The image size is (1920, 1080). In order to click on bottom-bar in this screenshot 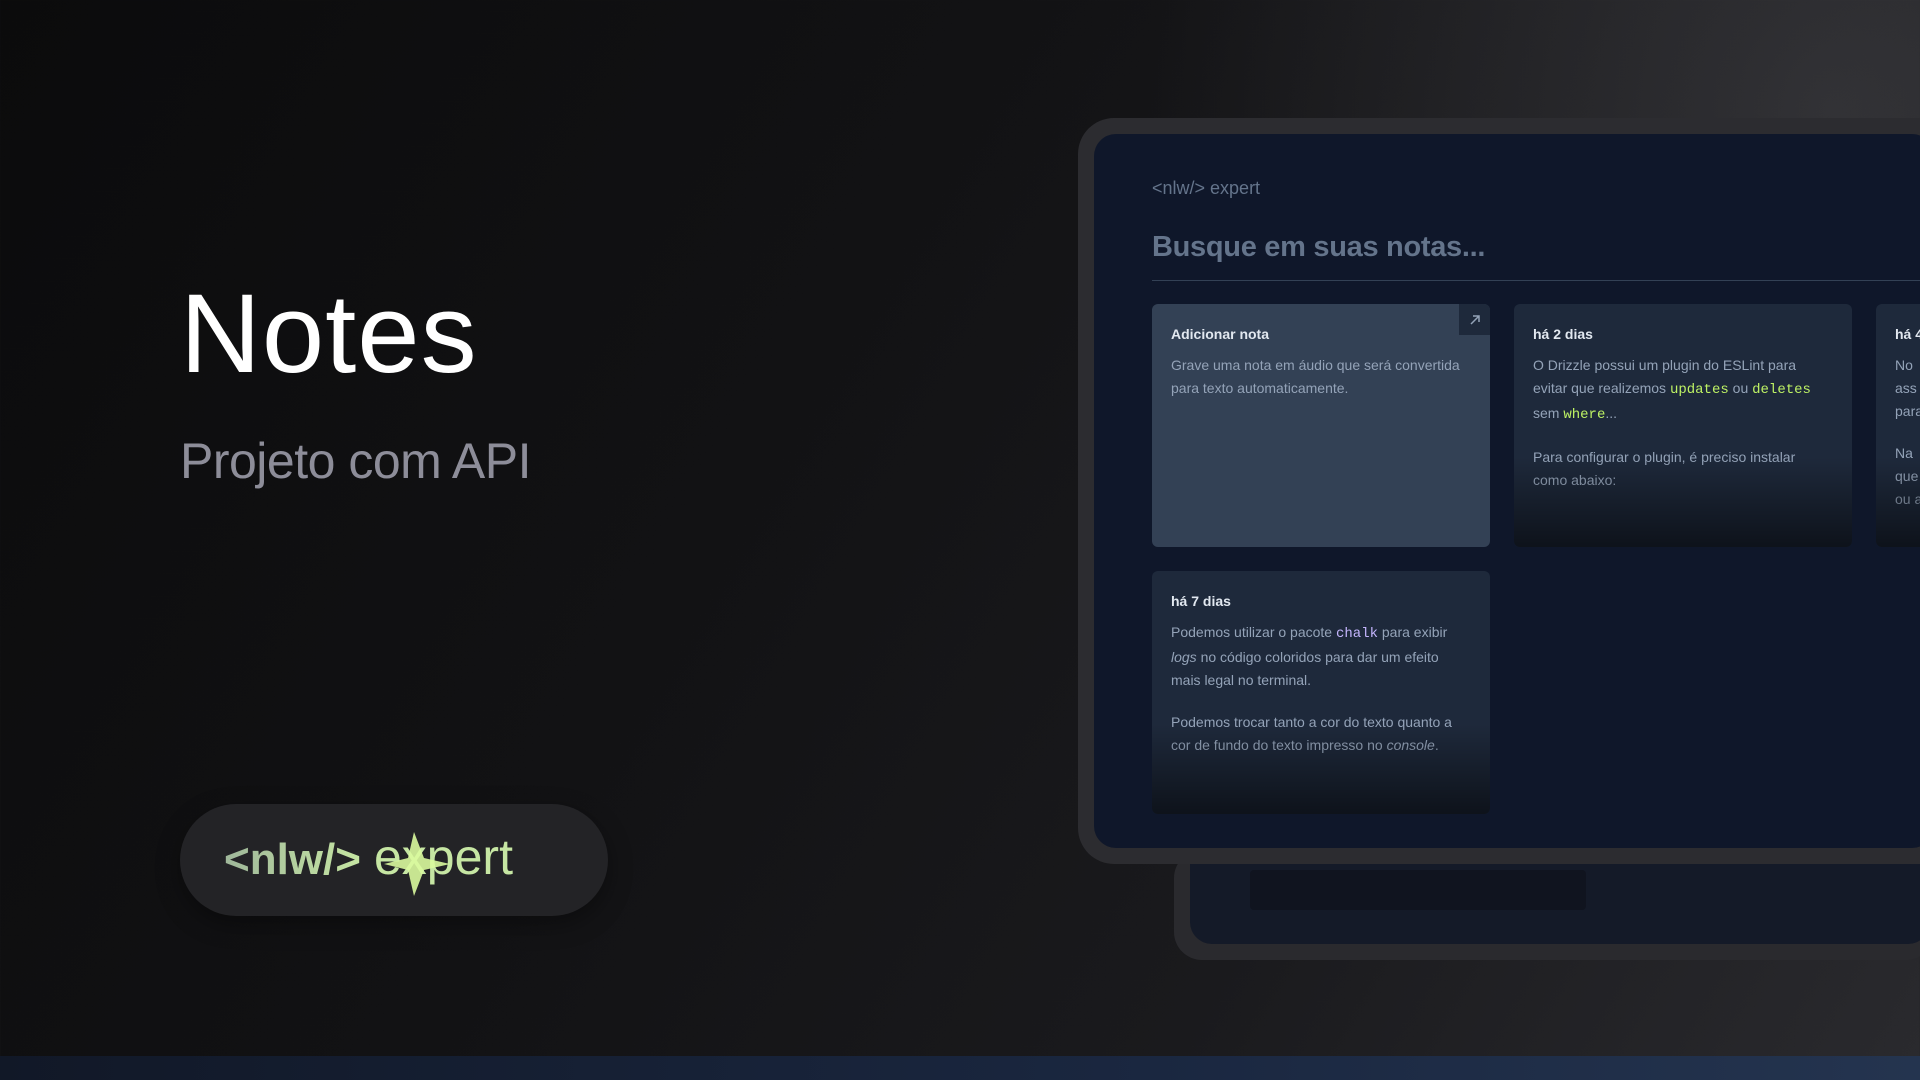, I will do `click(960, 1068)`.